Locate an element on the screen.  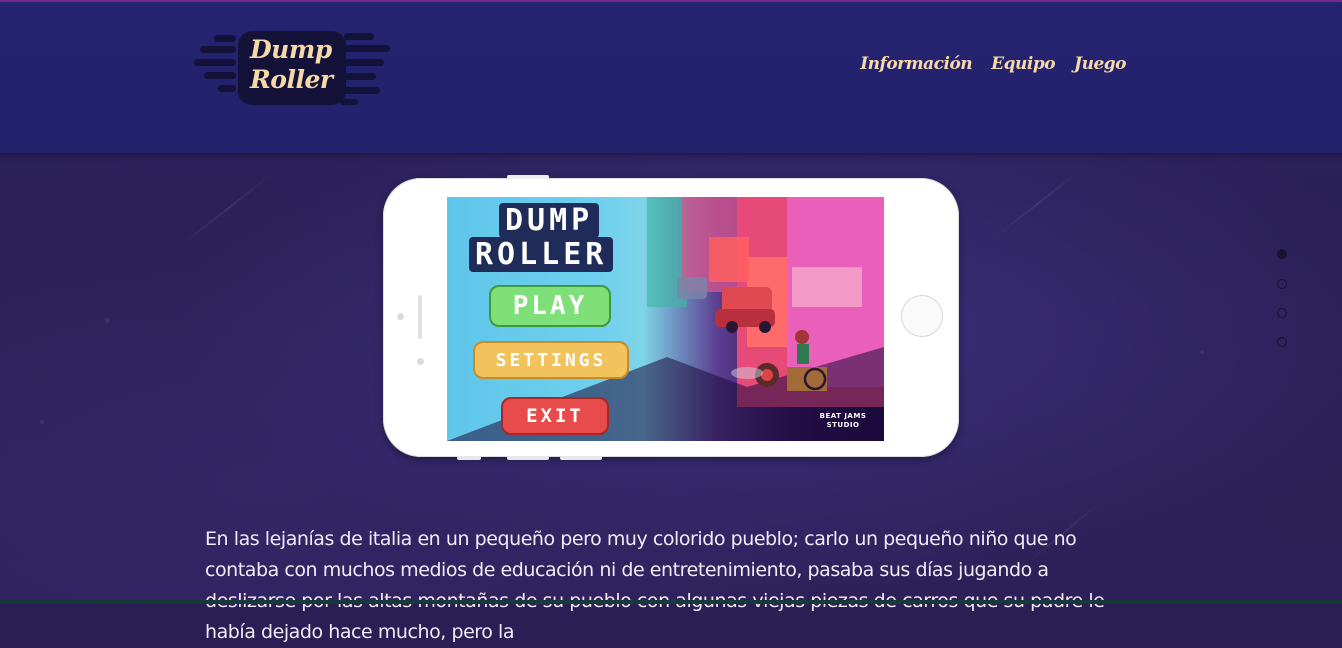
studio-credit: BEAT JAMS STUDIO is located at coordinates (843, 421).